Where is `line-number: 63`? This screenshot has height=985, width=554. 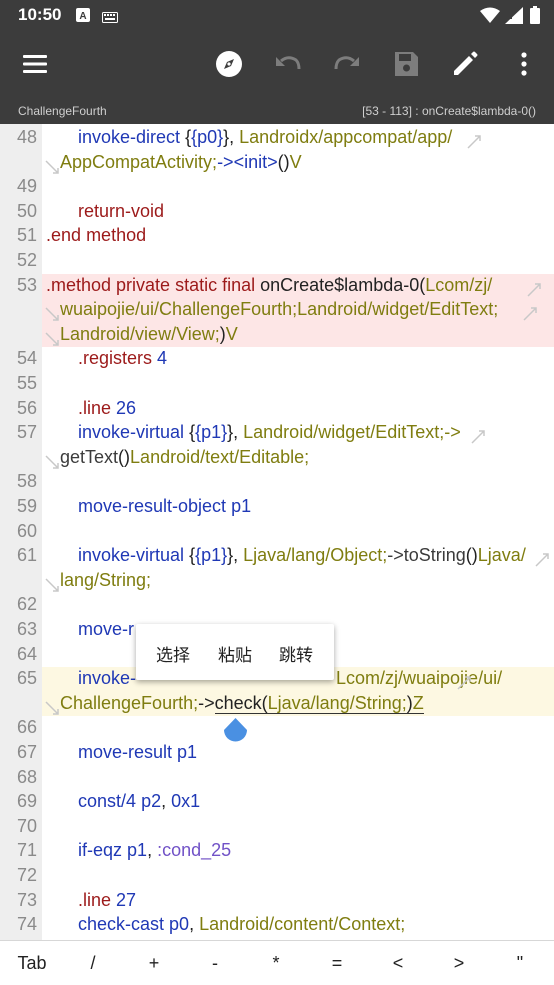
line-number: 63 is located at coordinates (26, 629).